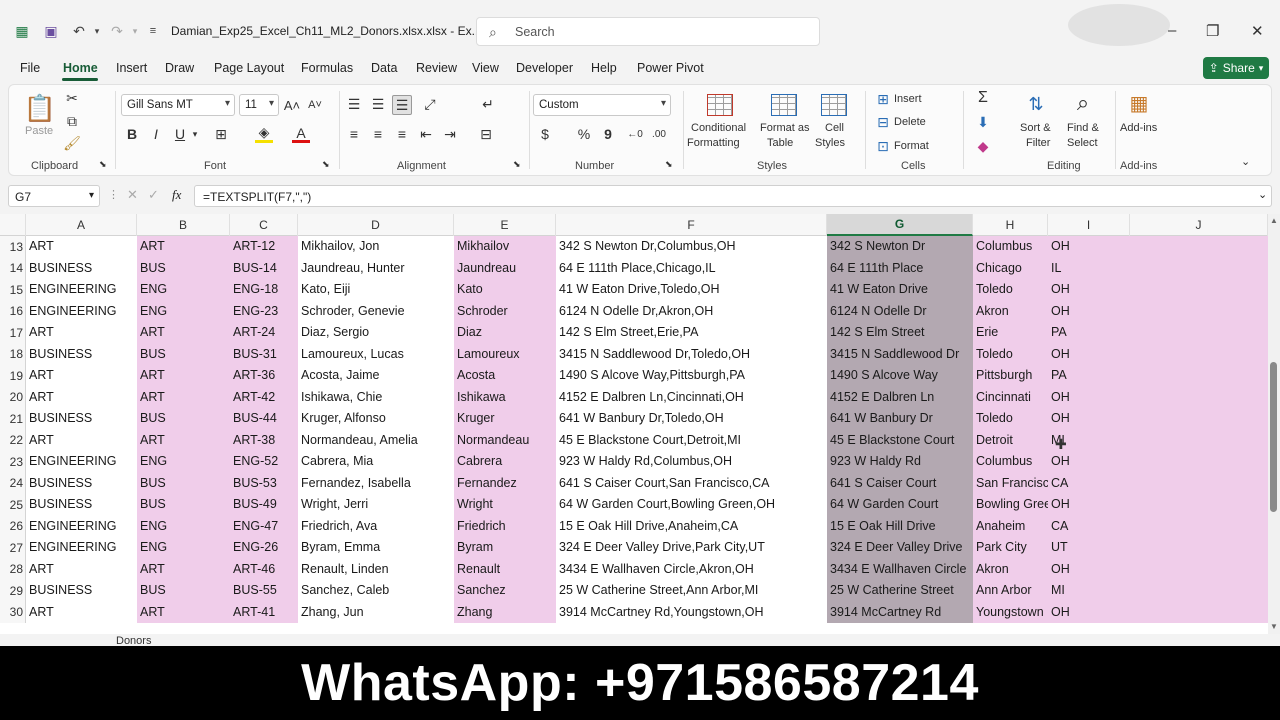 Image resolution: width=1280 pixels, height=720 pixels. What do you see at coordinates (376, 462) in the screenshot?
I see `cell-donor-name: Cabrera, Mia` at bounding box center [376, 462].